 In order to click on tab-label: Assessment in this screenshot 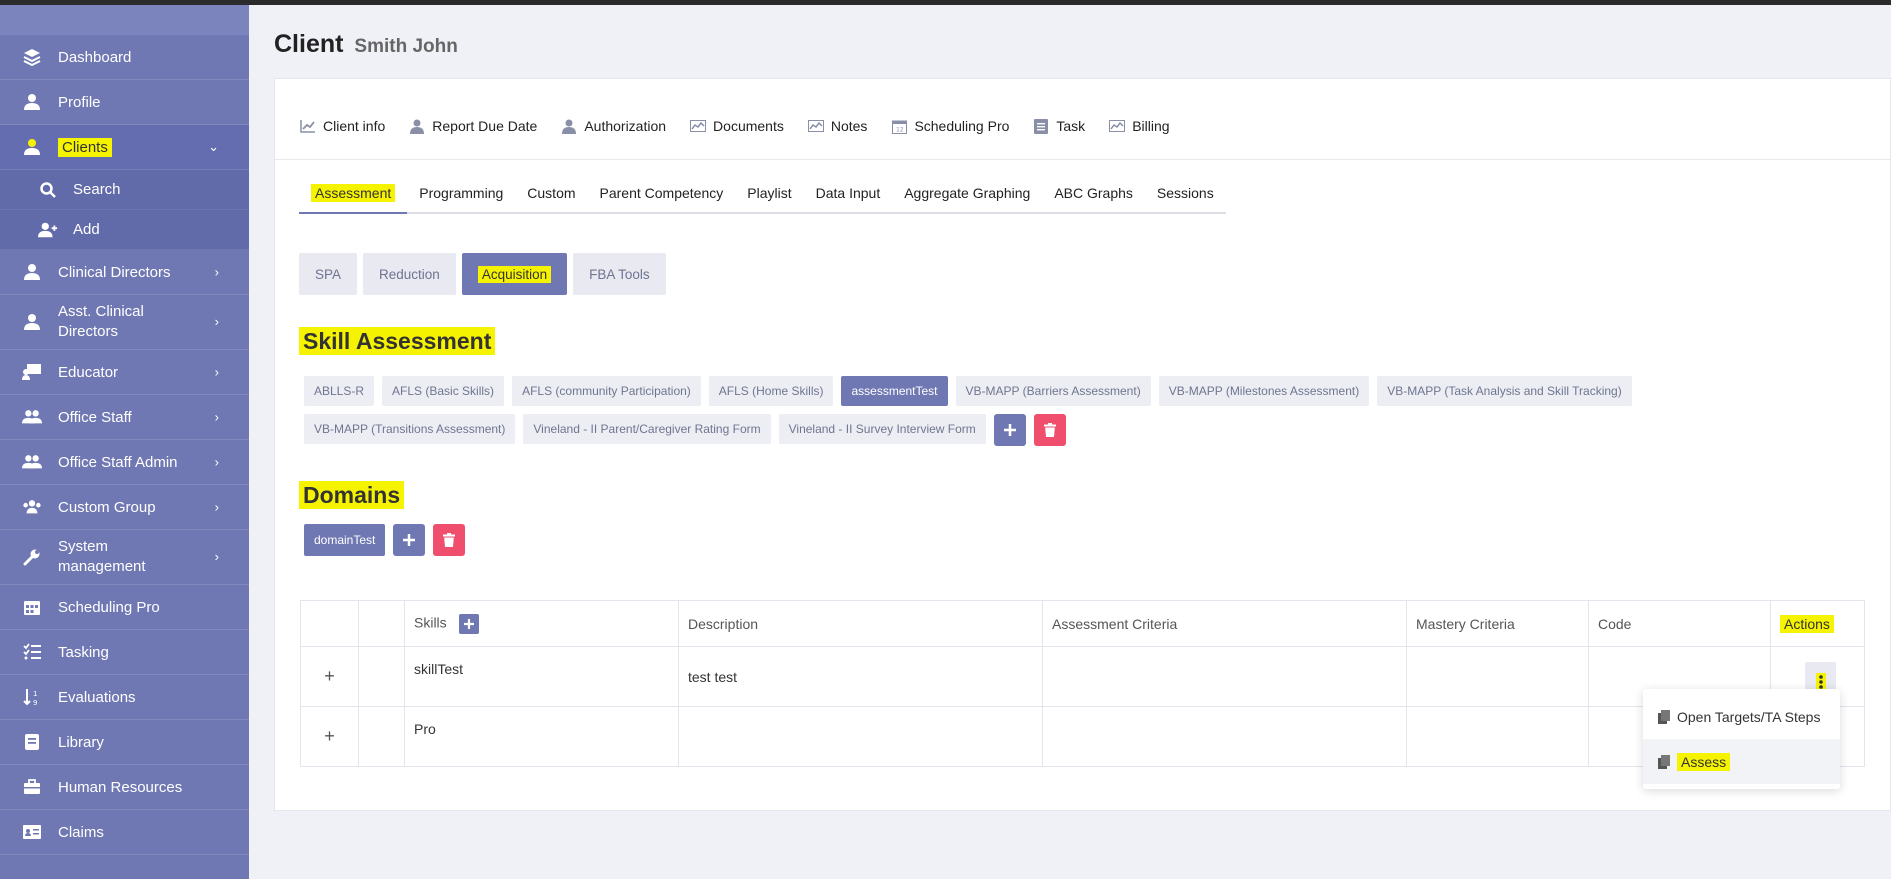, I will do `click(353, 193)`.